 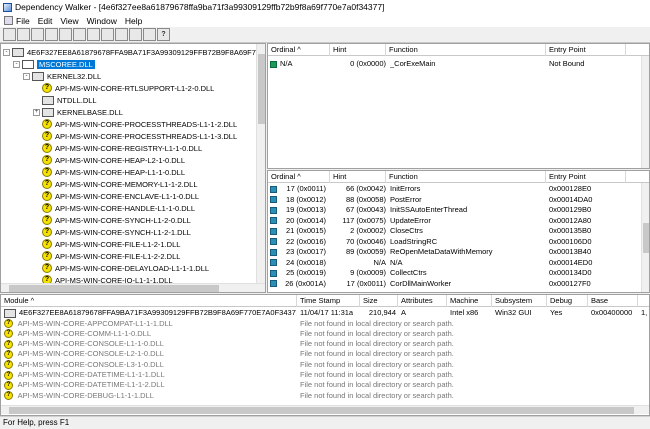 I want to click on col-base: Base, so click(x=613, y=301).